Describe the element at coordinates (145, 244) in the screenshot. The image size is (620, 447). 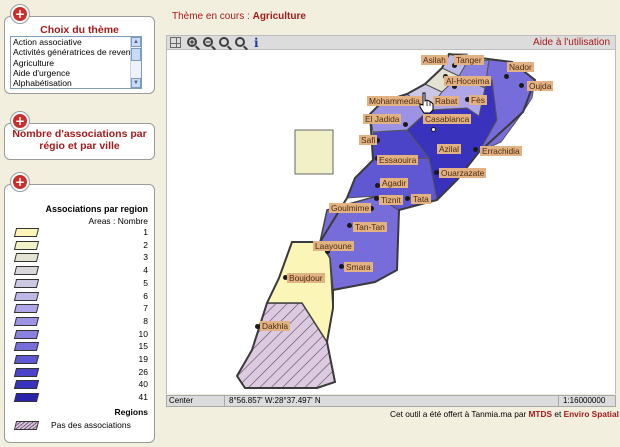
I see `legend-value: 2` at that location.